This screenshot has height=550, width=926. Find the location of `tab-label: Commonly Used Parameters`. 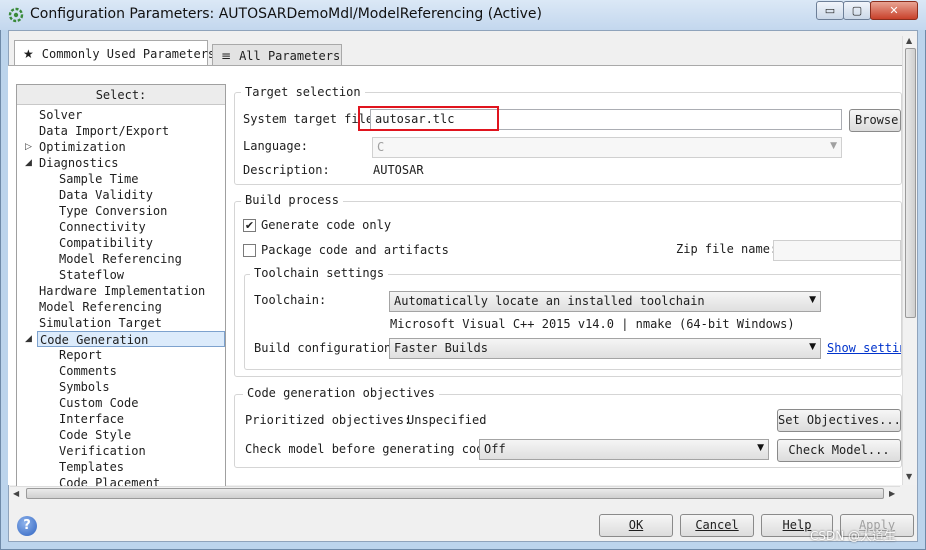

tab-label: Commonly Used Parameters is located at coordinates (128, 53).